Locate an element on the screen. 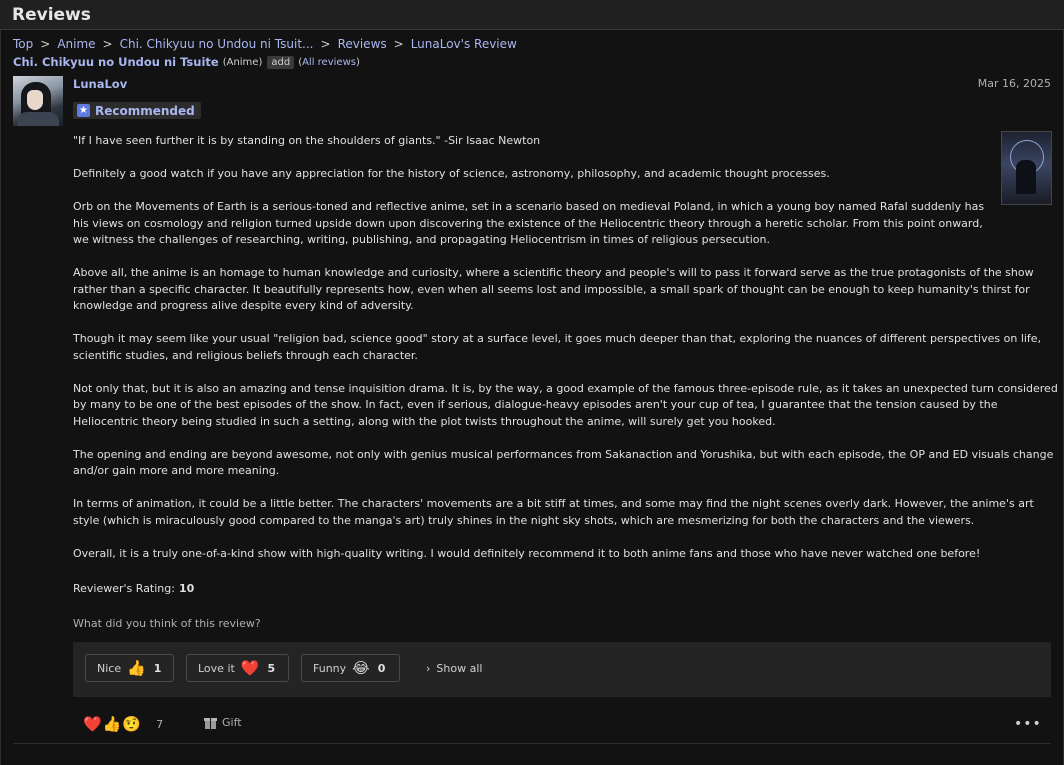  nice-label: Nice is located at coordinates (109, 668).